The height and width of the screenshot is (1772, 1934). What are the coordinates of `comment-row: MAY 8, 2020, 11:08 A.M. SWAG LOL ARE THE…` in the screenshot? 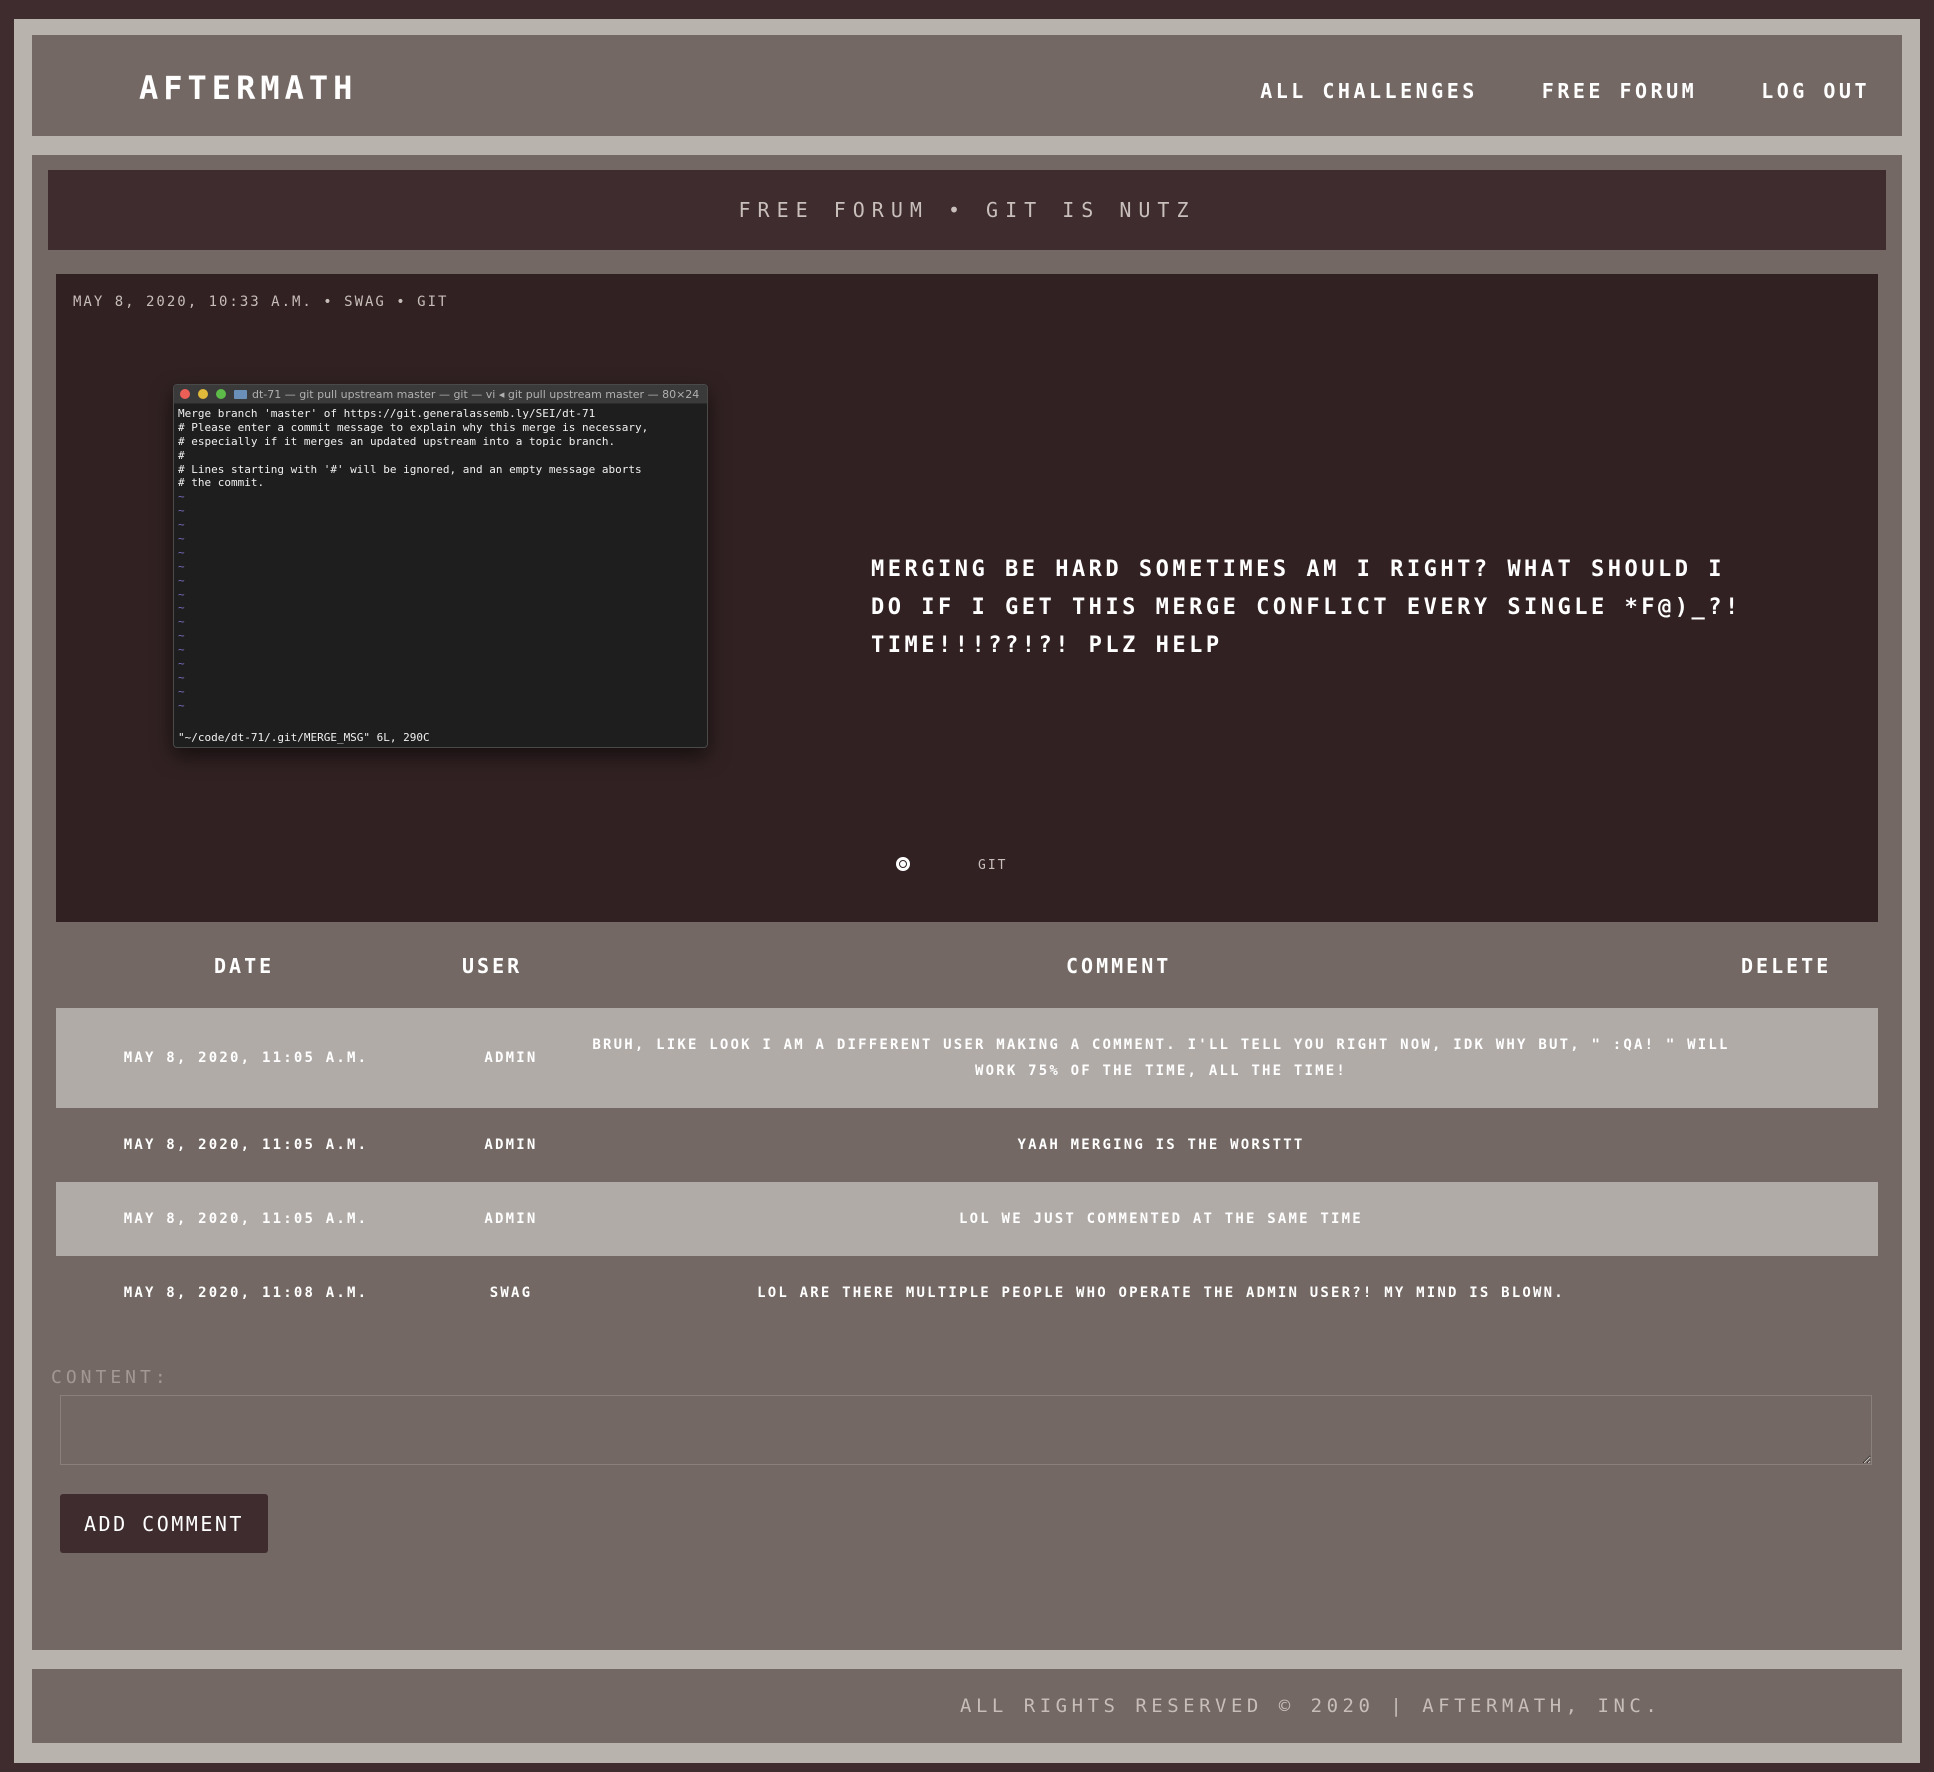 It's located at (967, 1293).